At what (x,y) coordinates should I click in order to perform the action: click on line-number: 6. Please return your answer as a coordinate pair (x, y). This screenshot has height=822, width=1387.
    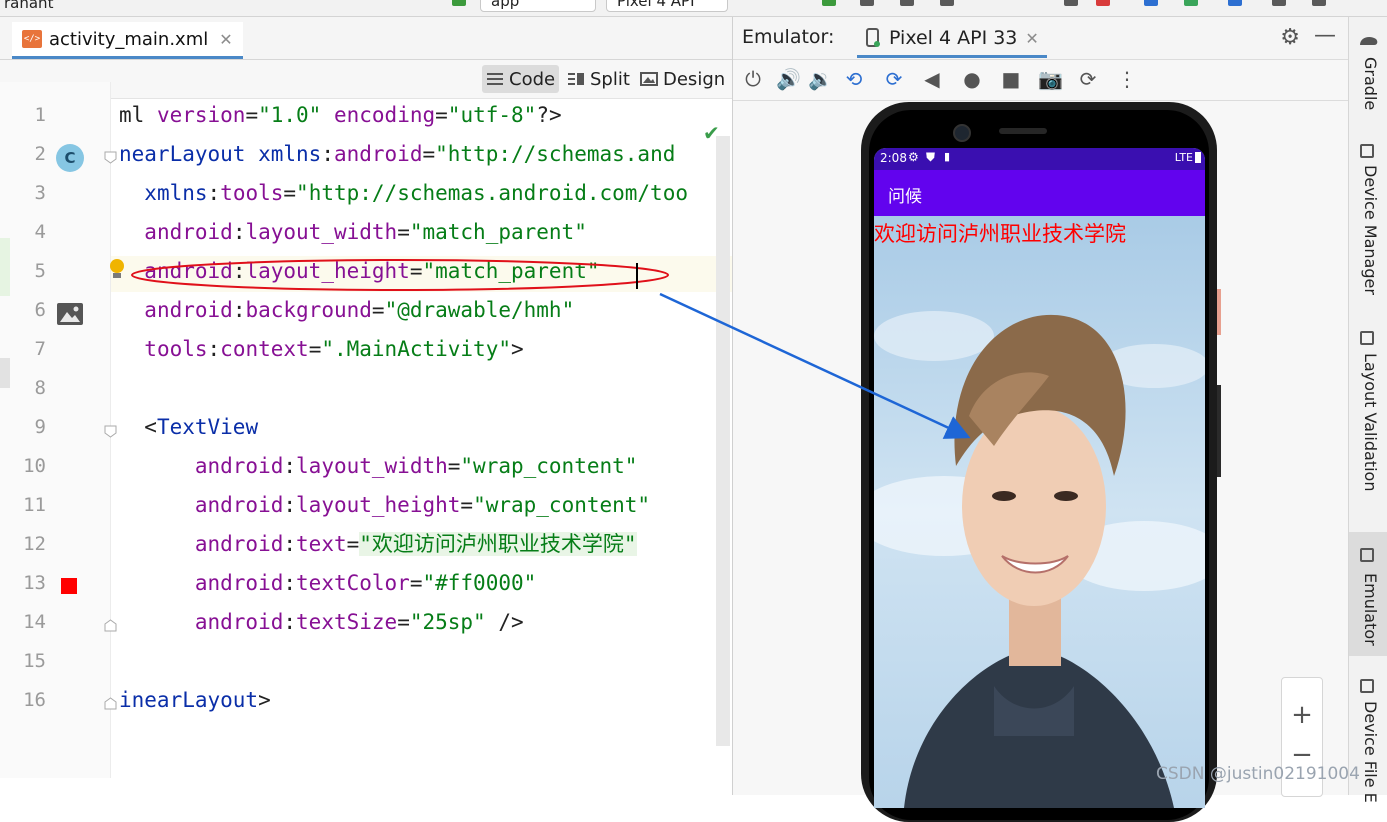
    Looking at the image, I should click on (30, 310).